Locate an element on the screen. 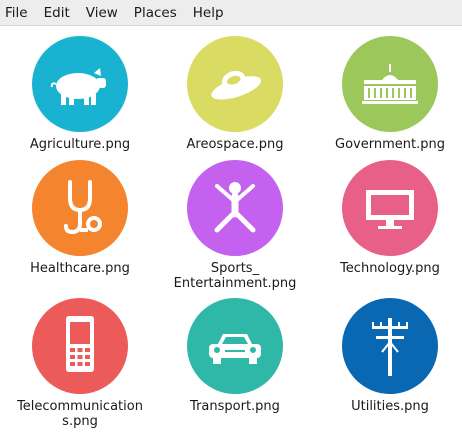  mobile-phone-icon is located at coordinates (80, 344).